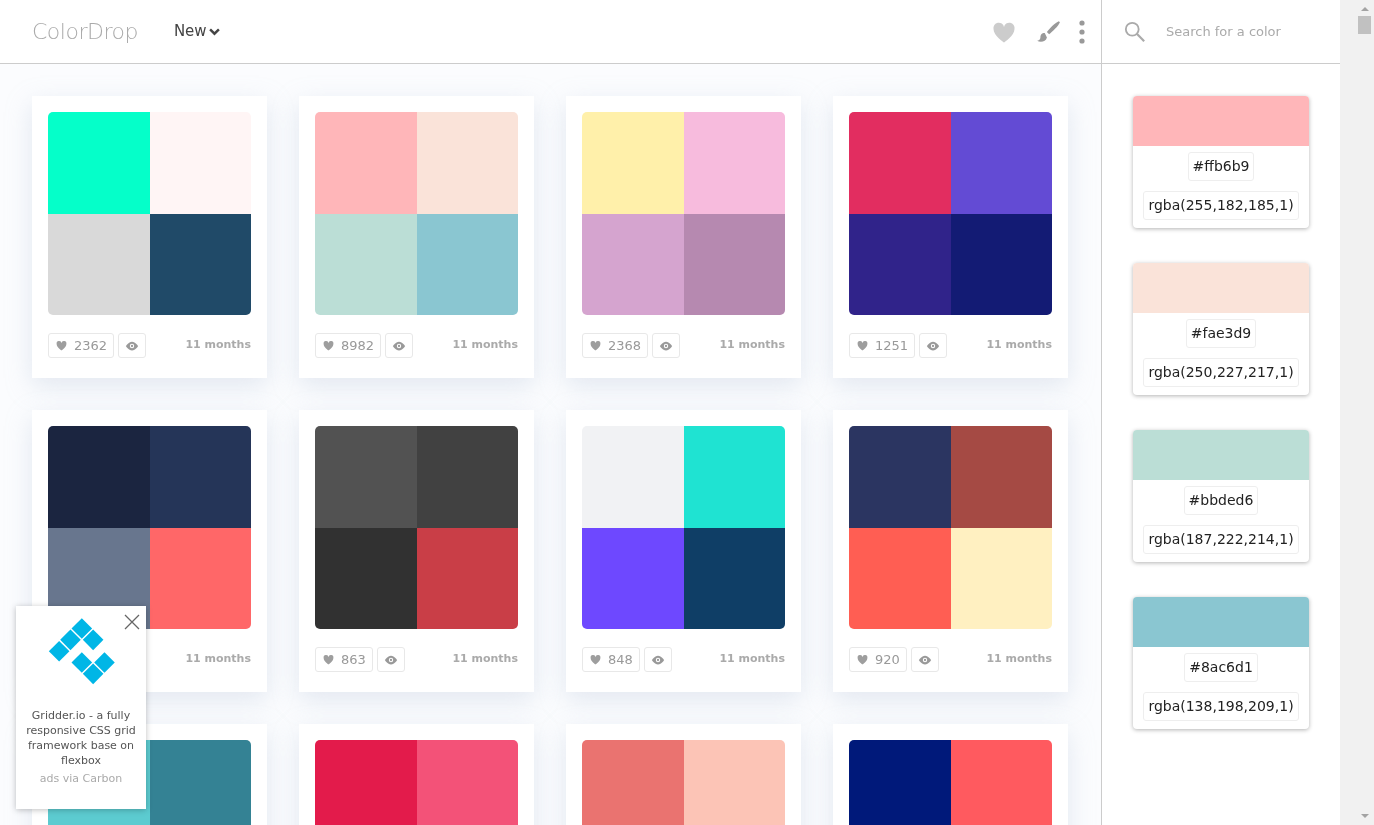  I want to click on palette-card: 1251 11 months, so click(950, 237).